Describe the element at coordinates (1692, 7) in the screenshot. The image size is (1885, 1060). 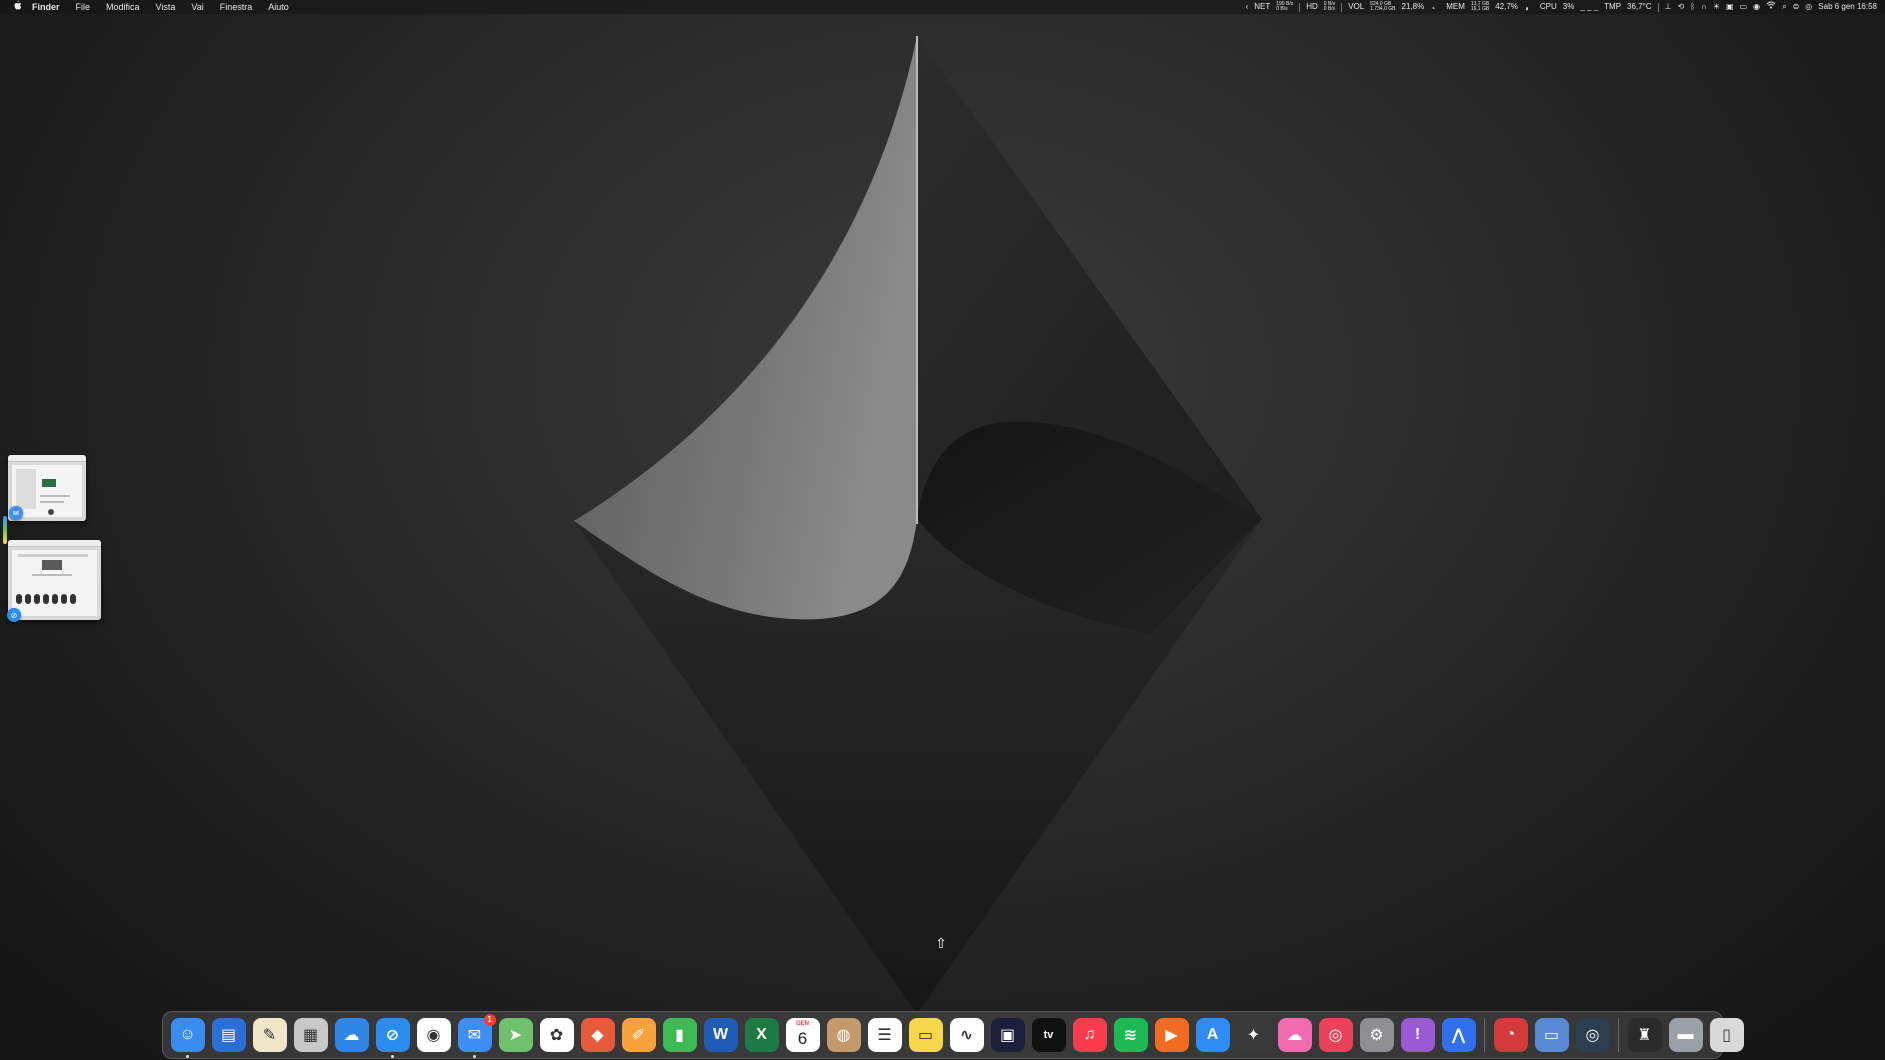
I see `bluetooth-icon: ᛒ` at that location.